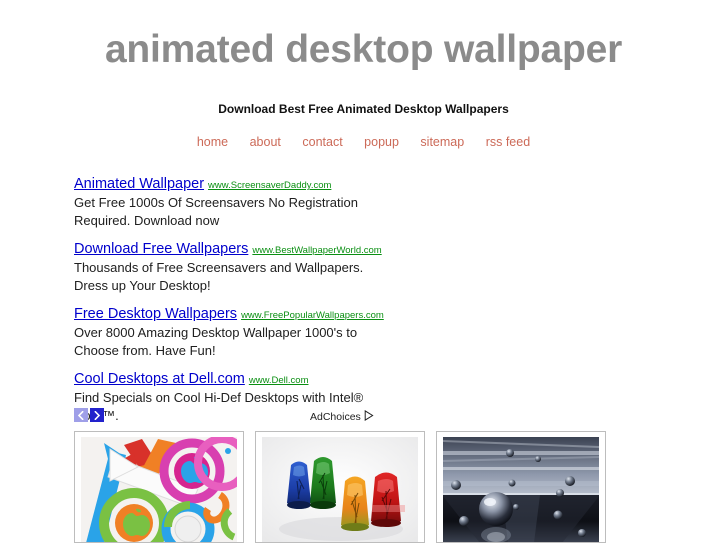 The height and width of the screenshot is (545, 727). What do you see at coordinates (335, 417) in the screenshot?
I see `adchoices-label: AdChoices` at bounding box center [335, 417].